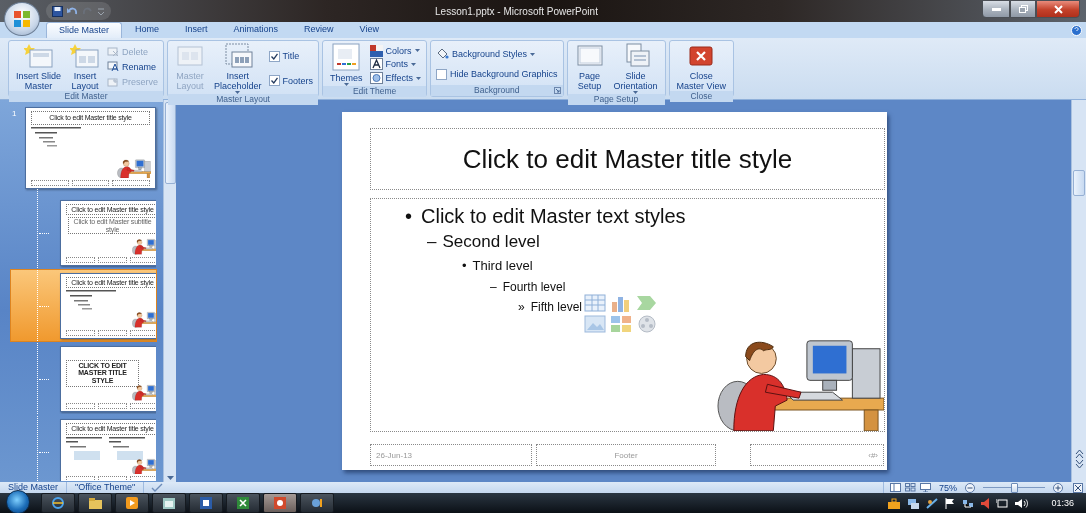 The width and height of the screenshot is (1086, 513). I want to click on toolbox-icon, so click(894, 503).